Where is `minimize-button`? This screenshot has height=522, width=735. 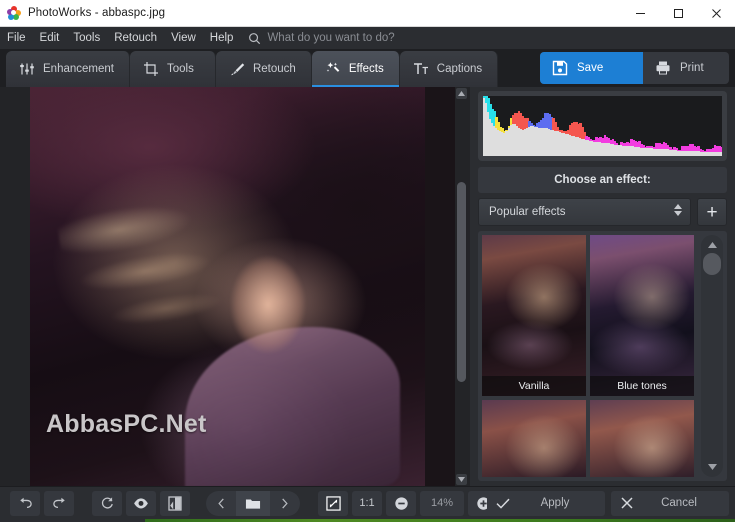 minimize-button is located at coordinates (640, 13).